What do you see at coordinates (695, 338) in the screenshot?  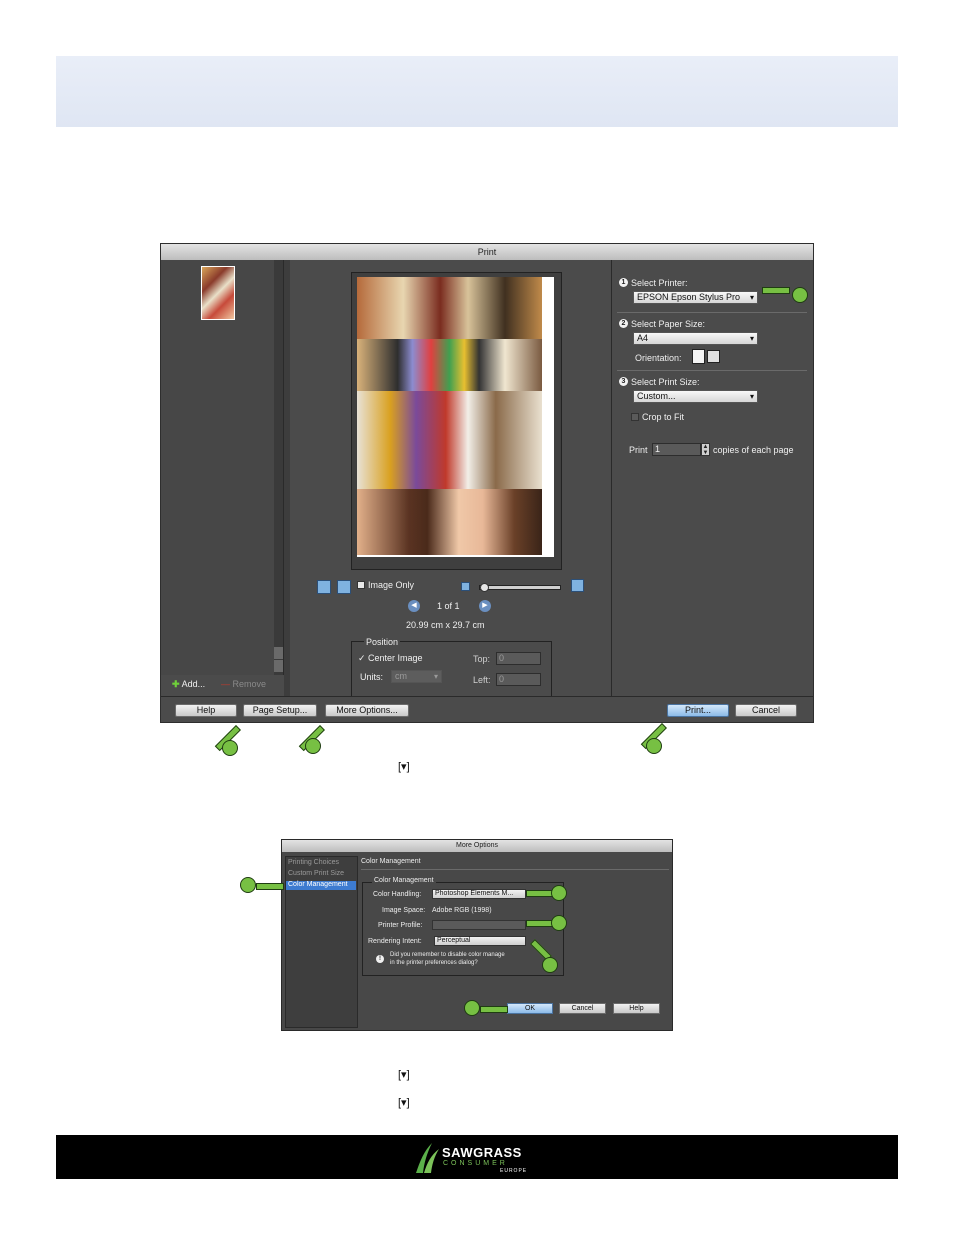 I see `paper-size-select: A4` at bounding box center [695, 338].